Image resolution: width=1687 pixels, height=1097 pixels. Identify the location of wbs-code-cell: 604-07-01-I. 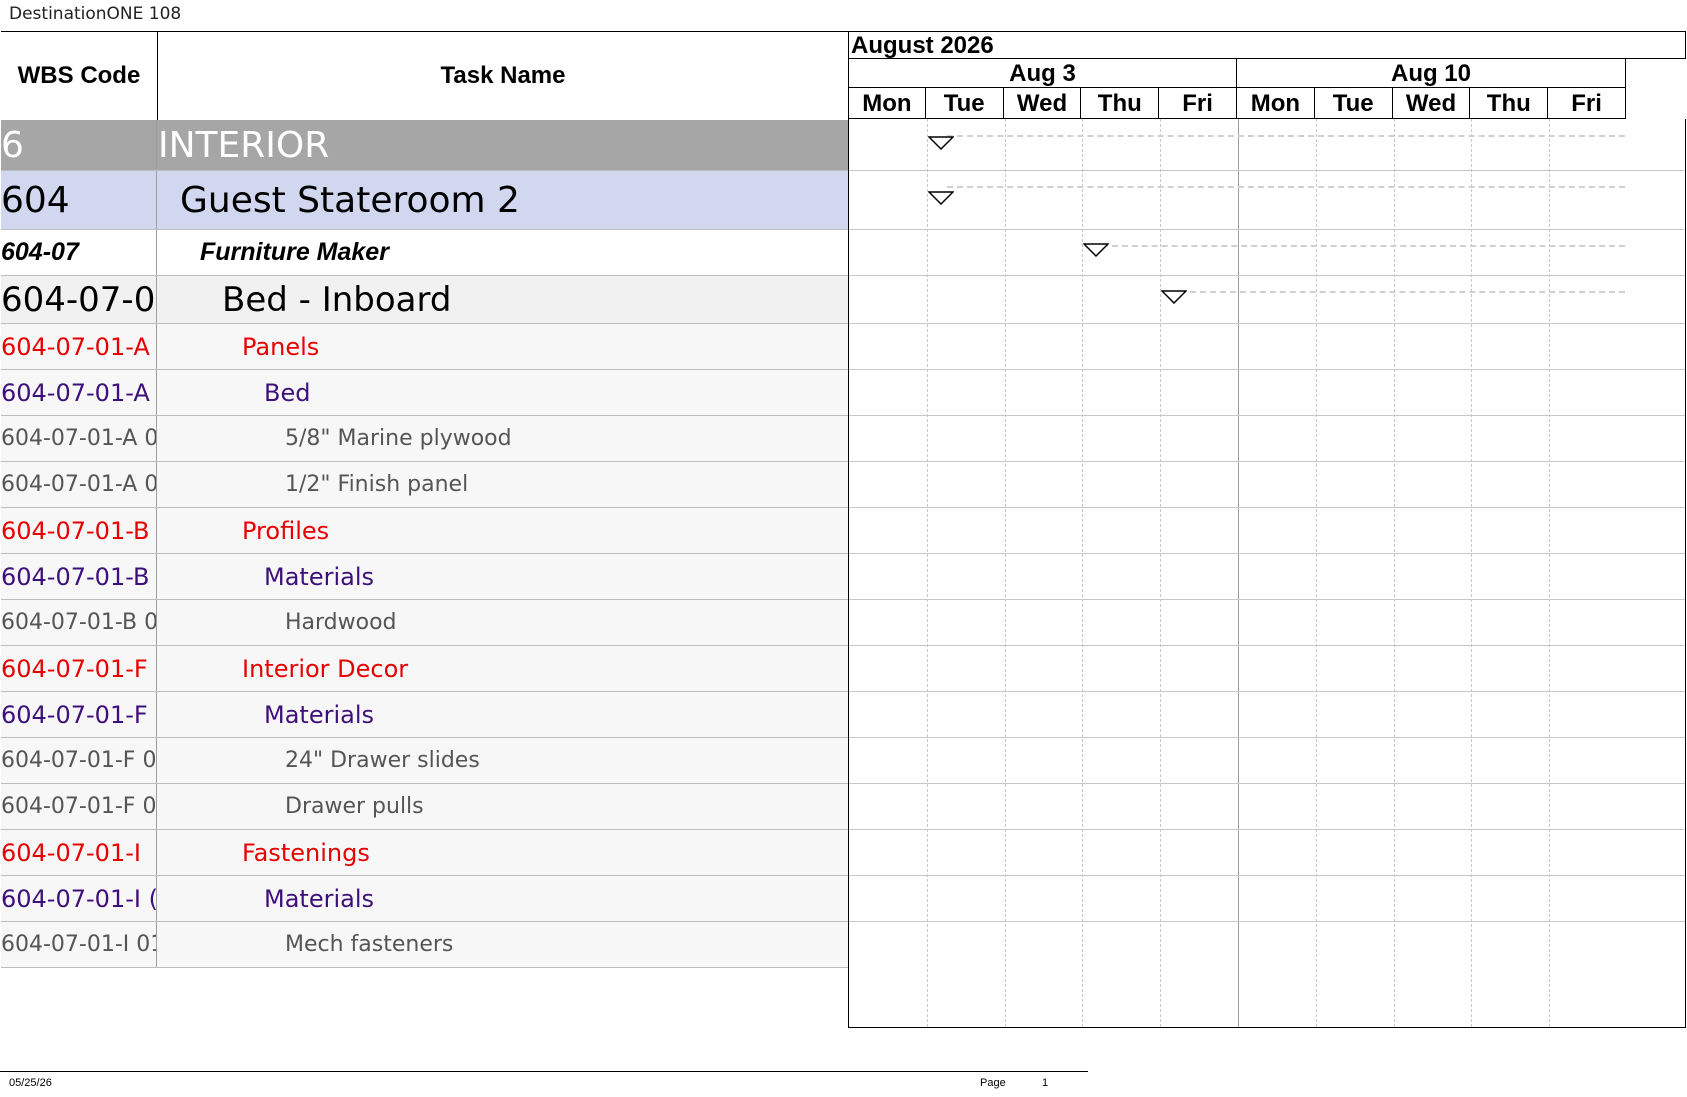
(79, 852).